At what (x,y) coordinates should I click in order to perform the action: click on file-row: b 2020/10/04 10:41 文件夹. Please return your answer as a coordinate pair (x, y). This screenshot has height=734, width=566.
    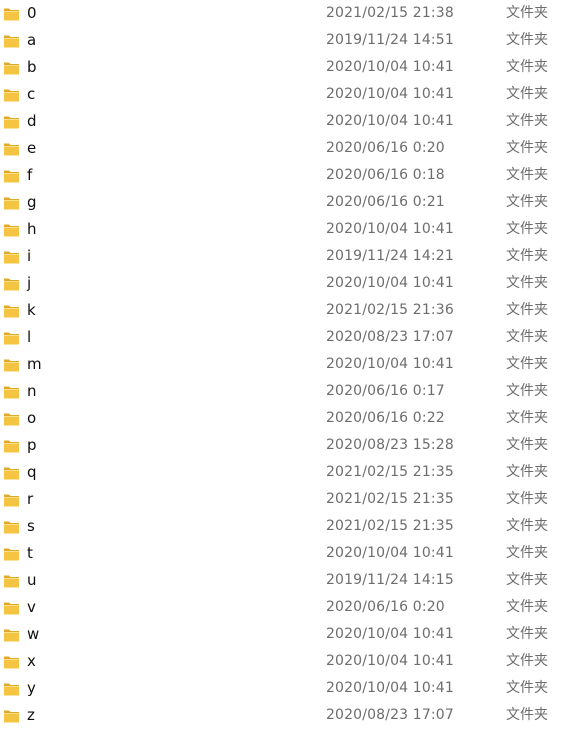
    Looking at the image, I should click on (283, 67).